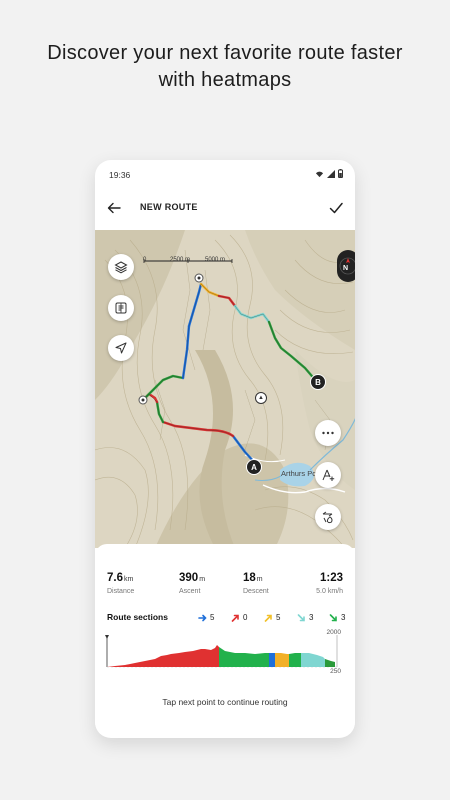 The image size is (450, 800). I want to click on ascent-value: 390, so click(189, 578).